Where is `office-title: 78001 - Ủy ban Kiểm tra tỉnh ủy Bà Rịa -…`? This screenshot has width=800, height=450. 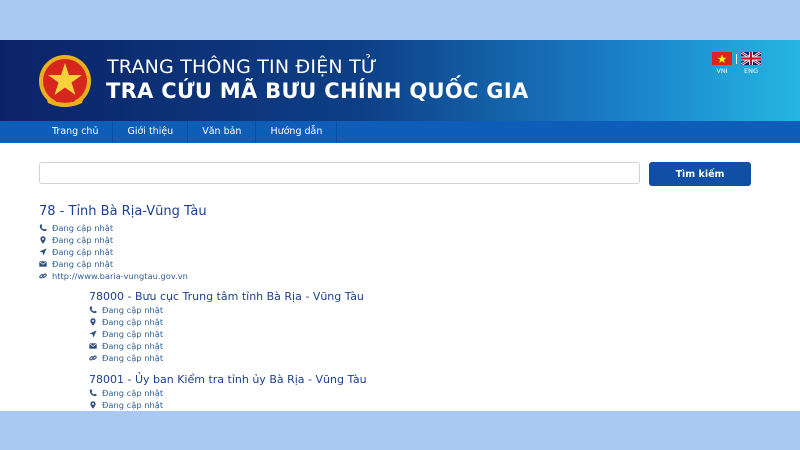 office-title: 78001 - Ủy ban Kiểm tra tỉnh ủy Bà Rịa -… is located at coordinates (228, 379).